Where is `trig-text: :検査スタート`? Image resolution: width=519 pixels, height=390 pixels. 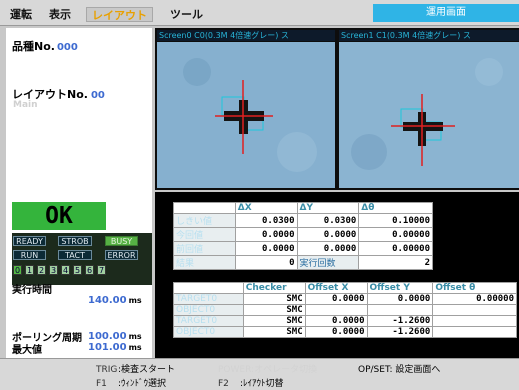
trig-text: :検査スタート is located at coordinates (147, 370).